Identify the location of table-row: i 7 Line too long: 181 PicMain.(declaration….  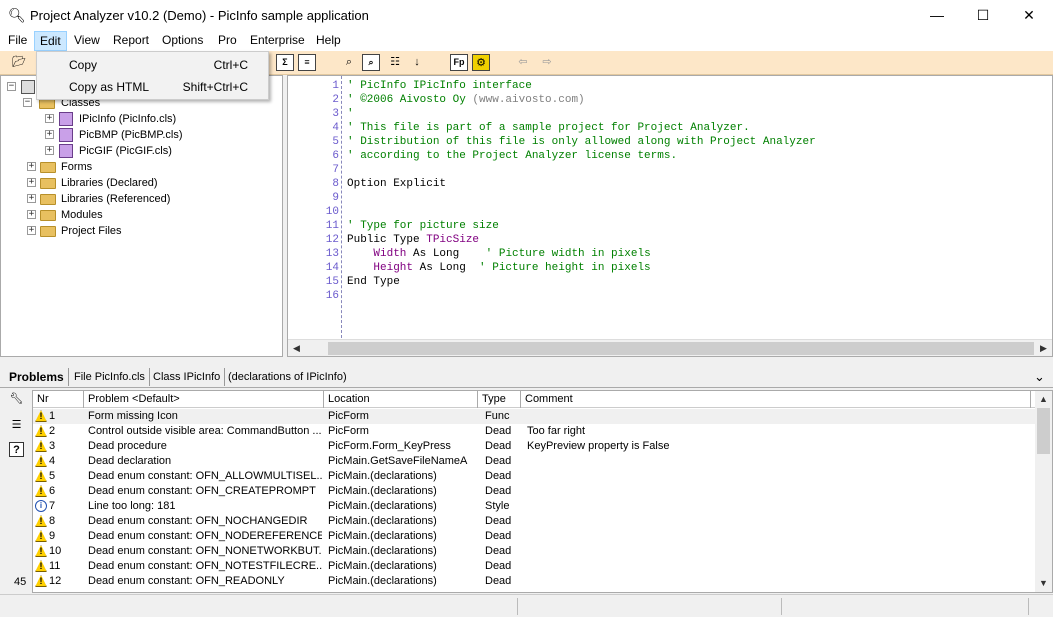
(534, 506).